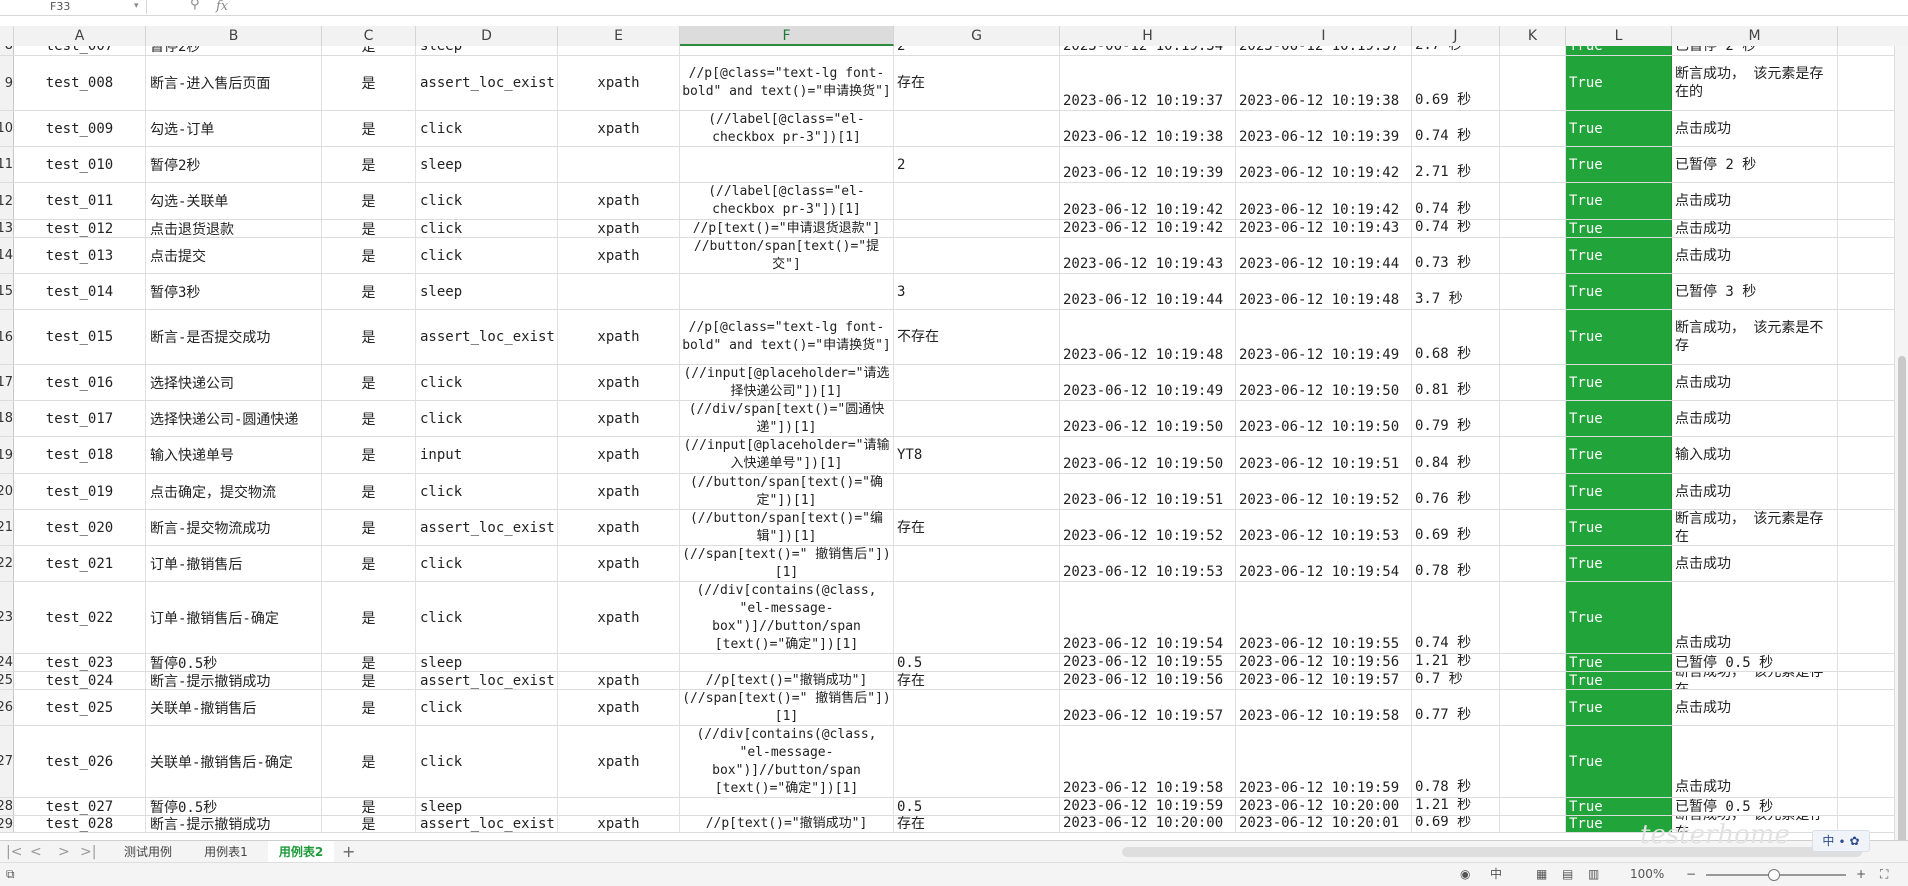 This screenshot has height=886, width=1908. Describe the element at coordinates (977, 337) in the screenshot. I see `value-cell: 不存在` at that location.